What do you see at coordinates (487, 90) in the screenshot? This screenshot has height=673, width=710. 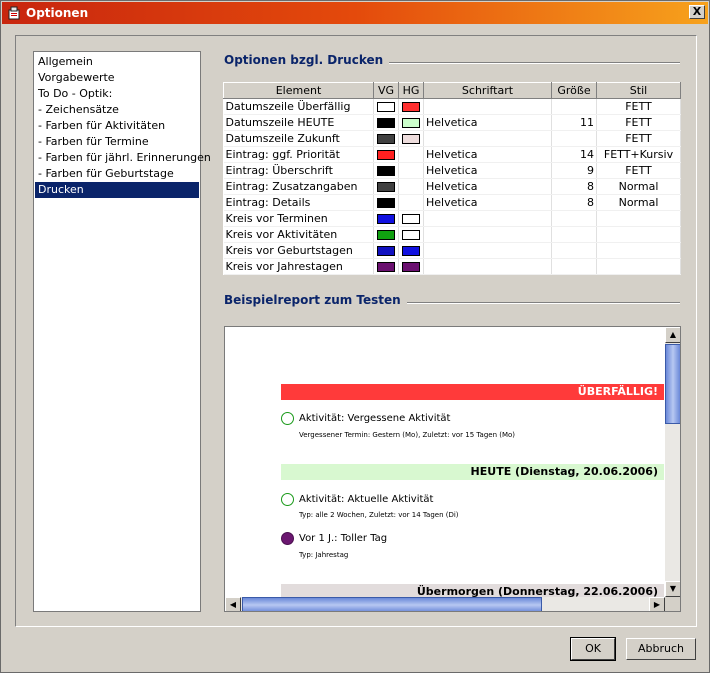 I see `col-header-schriftart: Schriftart` at bounding box center [487, 90].